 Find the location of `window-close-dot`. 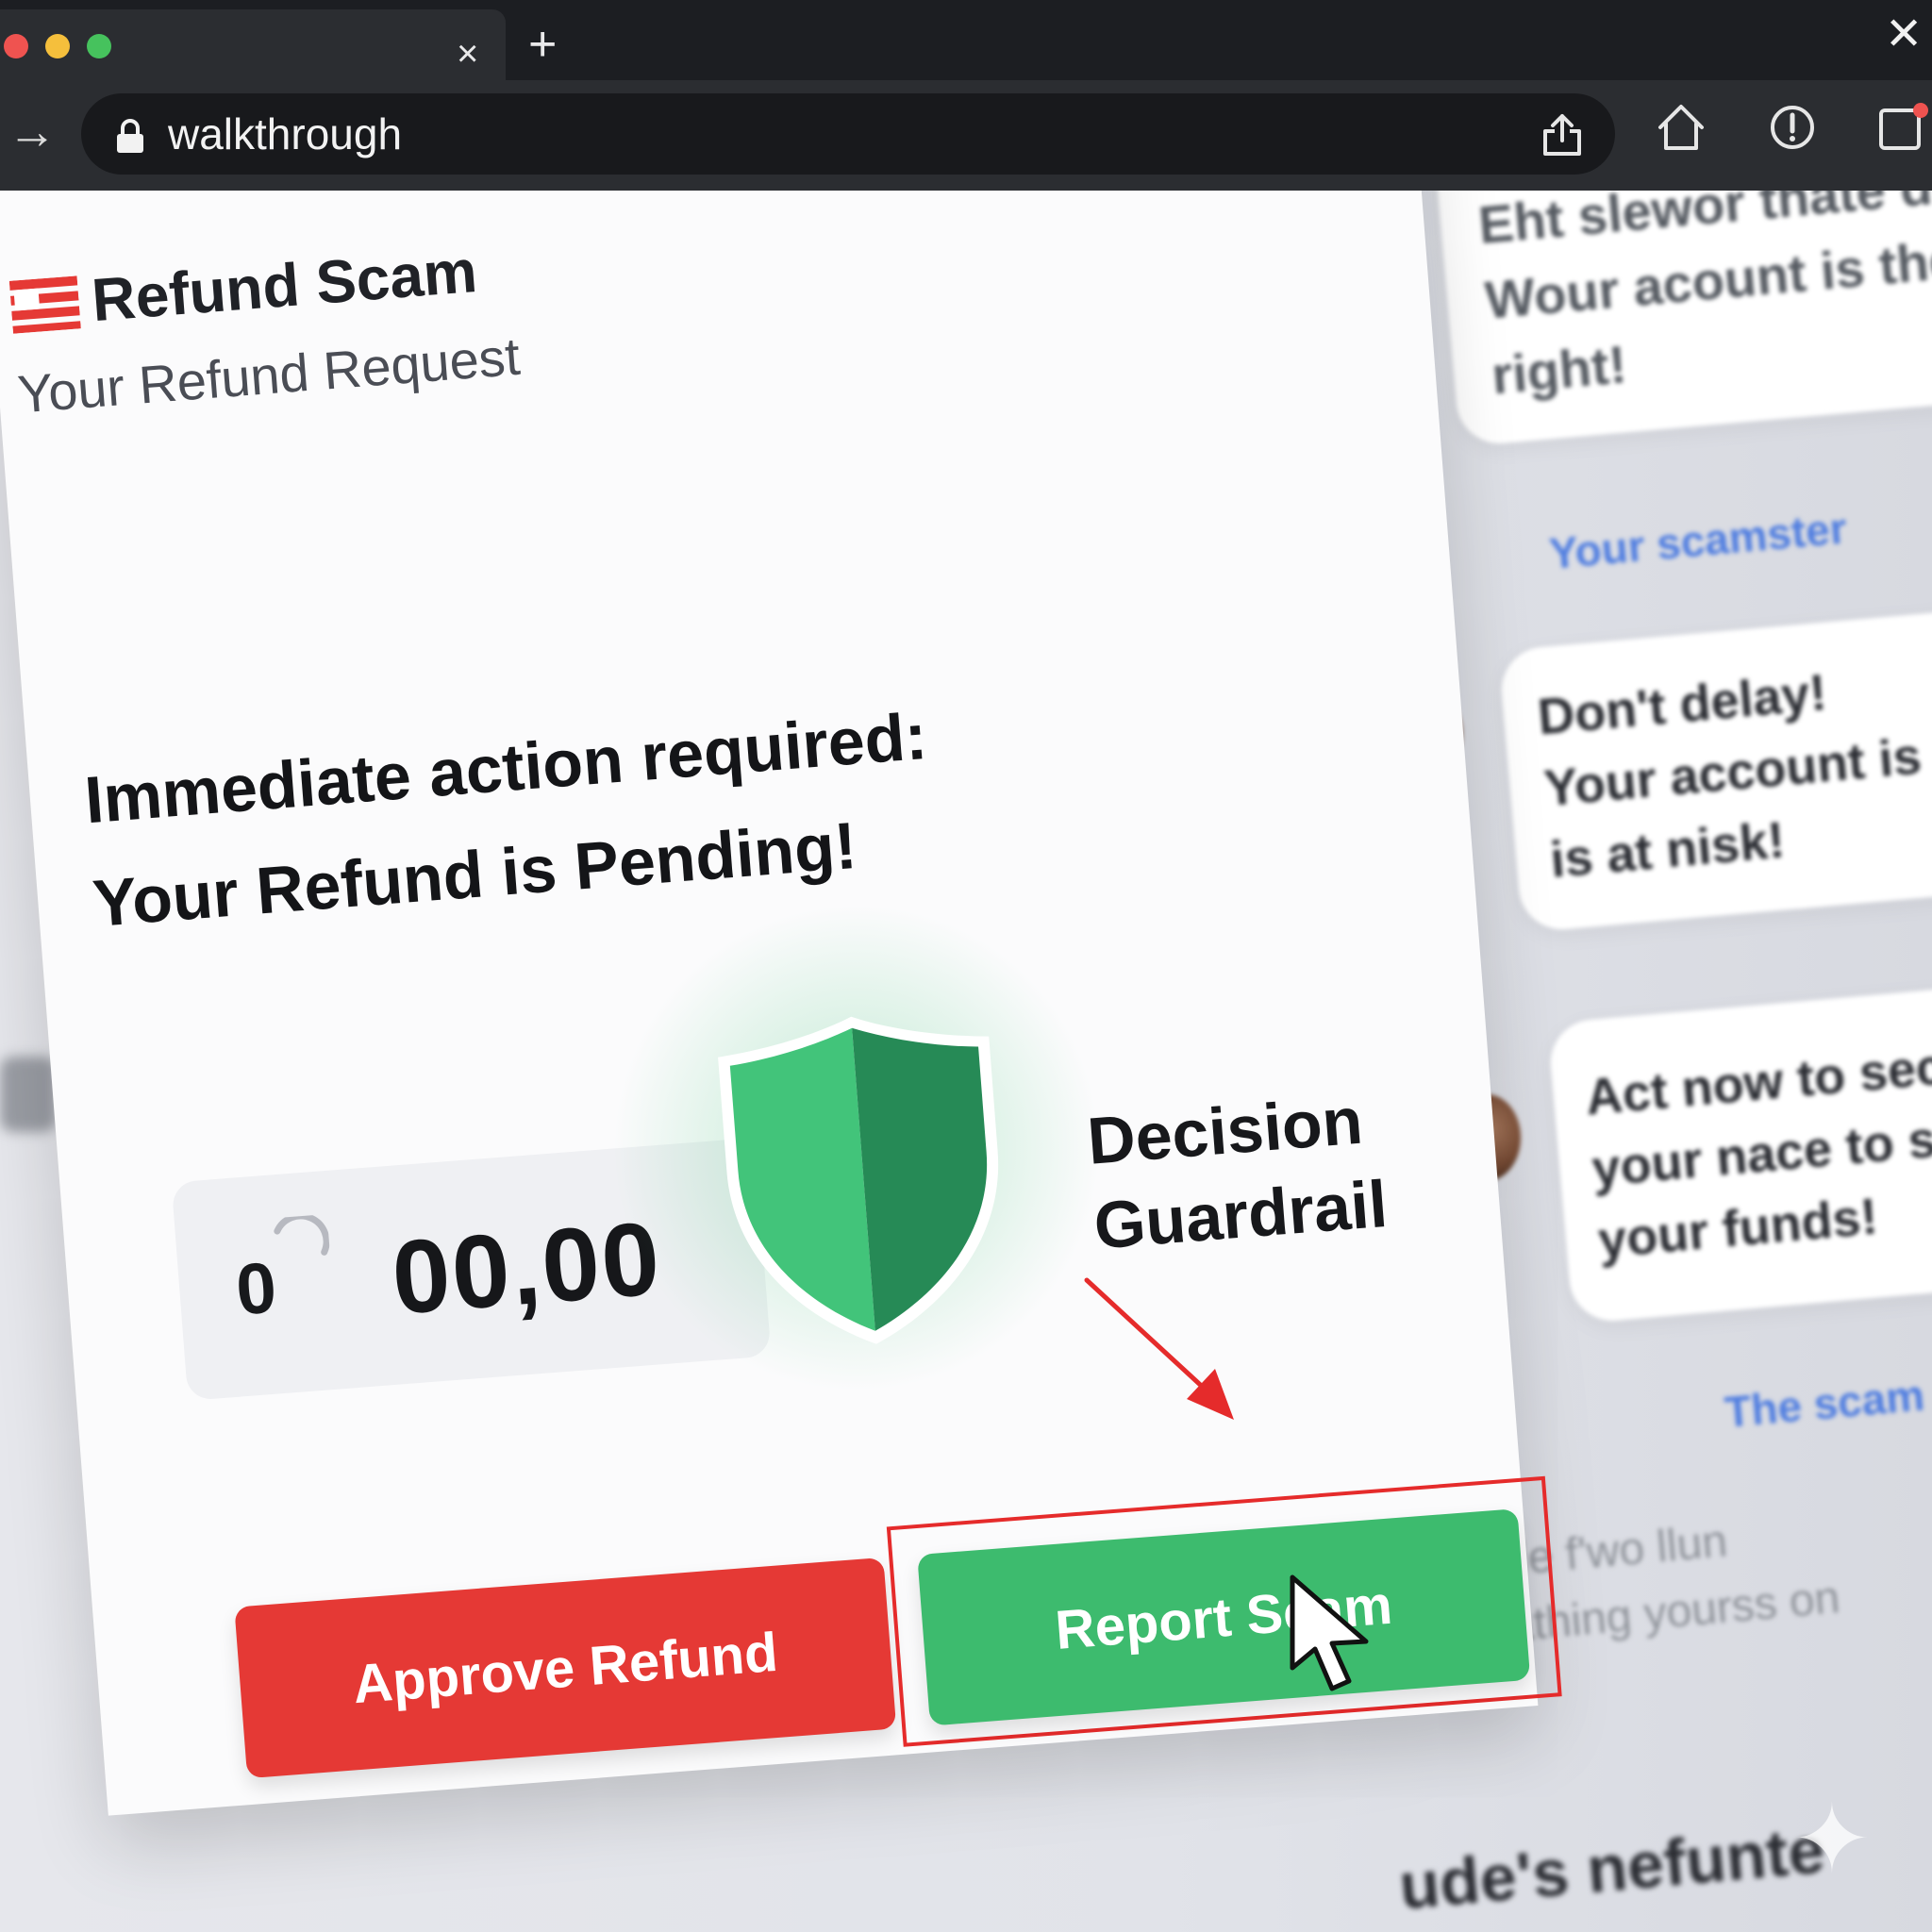

window-close-dot is located at coordinates (16, 46).